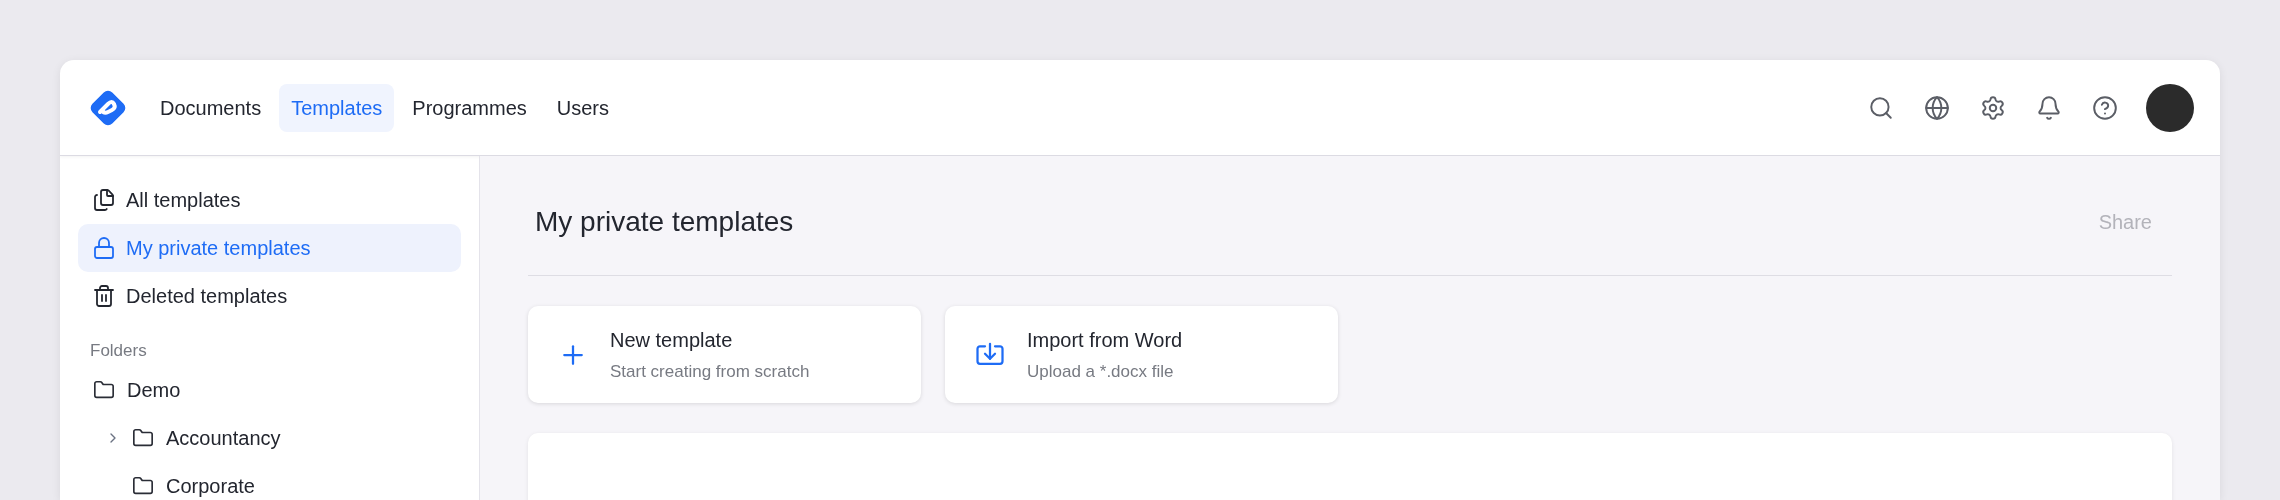  What do you see at coordinates (583, 107) in the screenshot?
I see `nav-tab: Users` at bounding box center [583, 107].